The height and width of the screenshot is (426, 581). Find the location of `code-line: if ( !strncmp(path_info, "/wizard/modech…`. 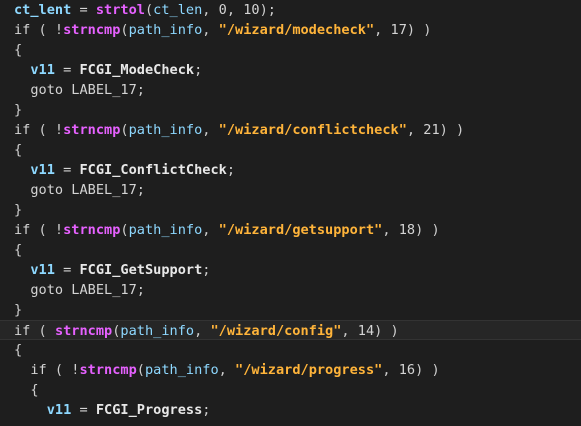

code-line: if ( !strncmp(path_info, "/wizard/modech… is located at coordinates (297, 30).